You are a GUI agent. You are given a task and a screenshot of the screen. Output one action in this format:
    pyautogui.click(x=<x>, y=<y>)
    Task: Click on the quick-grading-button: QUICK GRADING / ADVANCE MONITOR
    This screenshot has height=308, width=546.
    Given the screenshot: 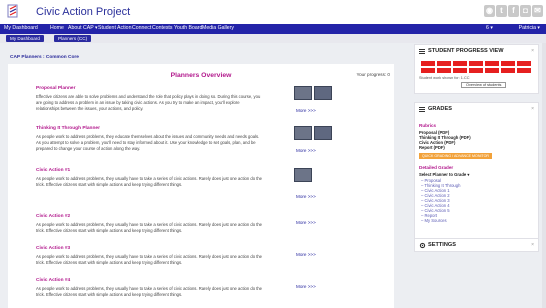 What is the action you would take?
    pyautogui.click(x=455, y=156)
    